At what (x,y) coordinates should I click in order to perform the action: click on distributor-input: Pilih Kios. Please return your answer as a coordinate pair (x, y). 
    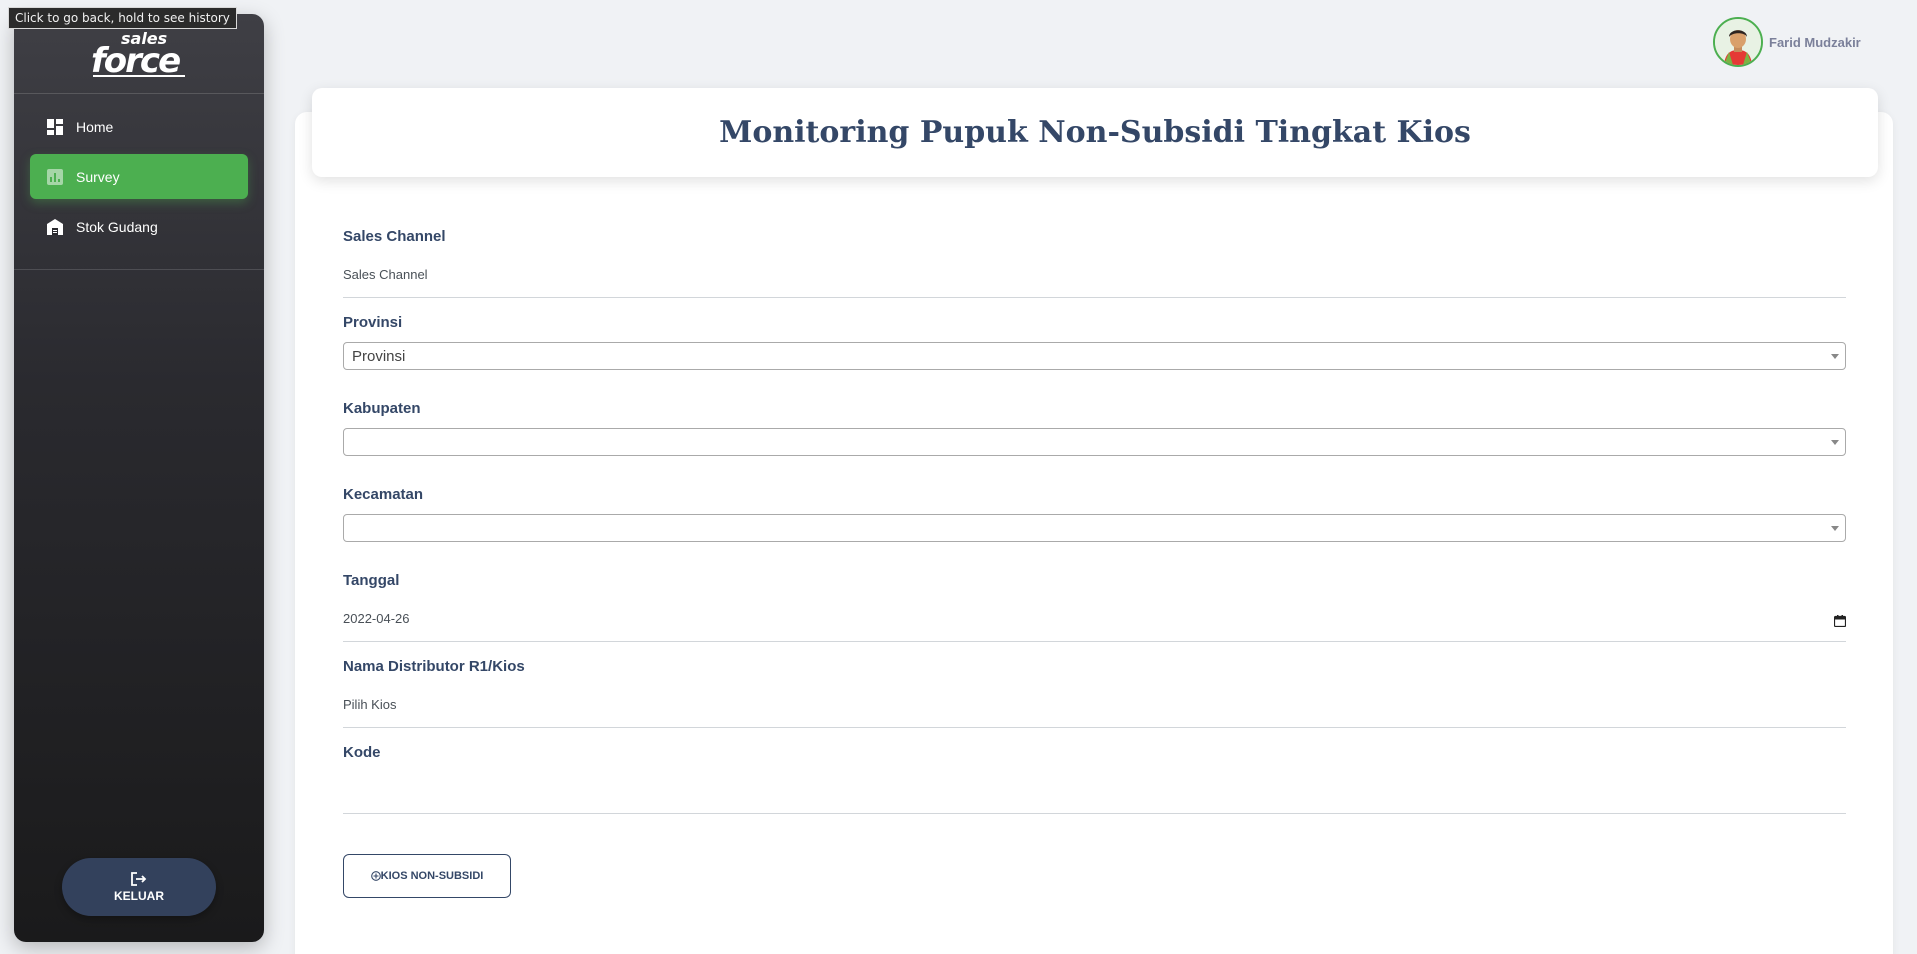
    Looking at the image, I should click on (1094, 711).